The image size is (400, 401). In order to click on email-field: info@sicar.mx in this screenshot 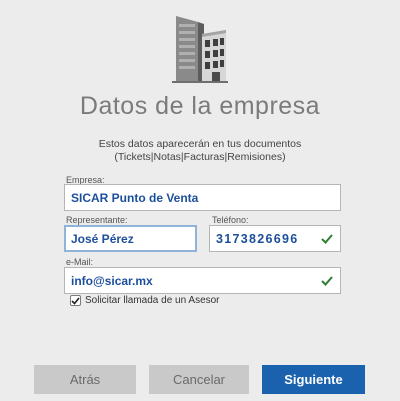, I will do `click(202, 280)`.